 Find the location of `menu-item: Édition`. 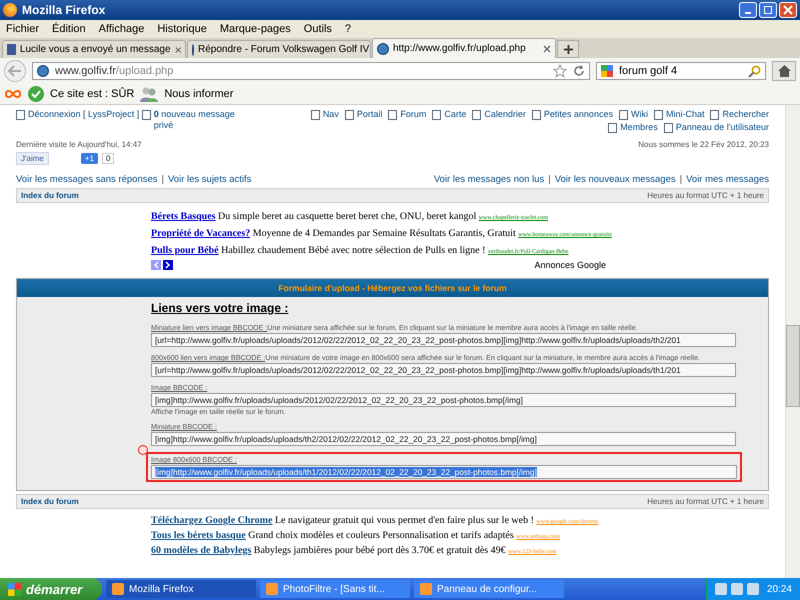

menu-item: Édition is located at coordinates (69, 29).